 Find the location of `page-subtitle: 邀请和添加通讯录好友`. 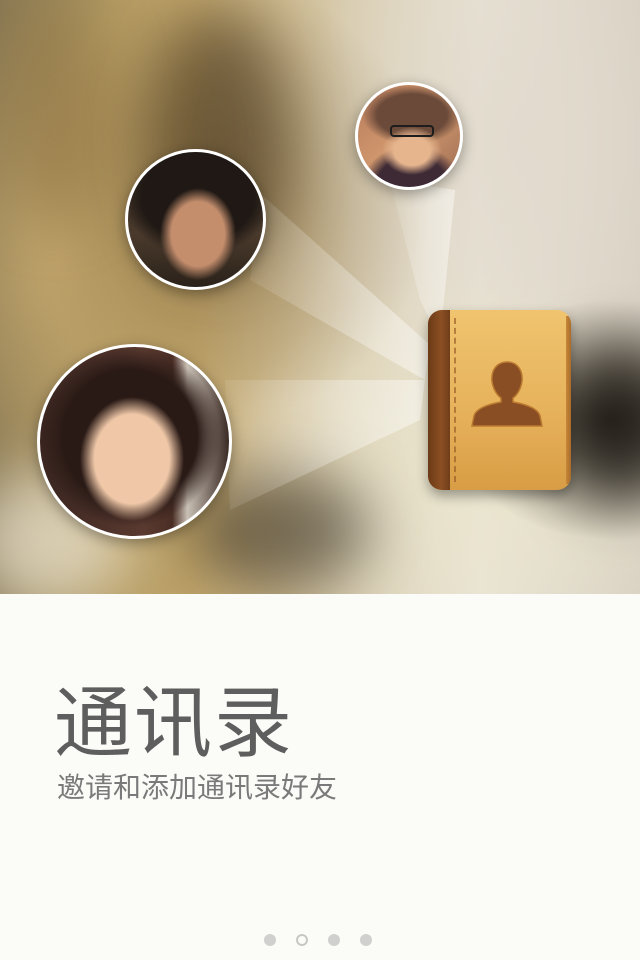

page-subtitle: 邀请和添加通讯录好友 is located at coordinates (197, 787).